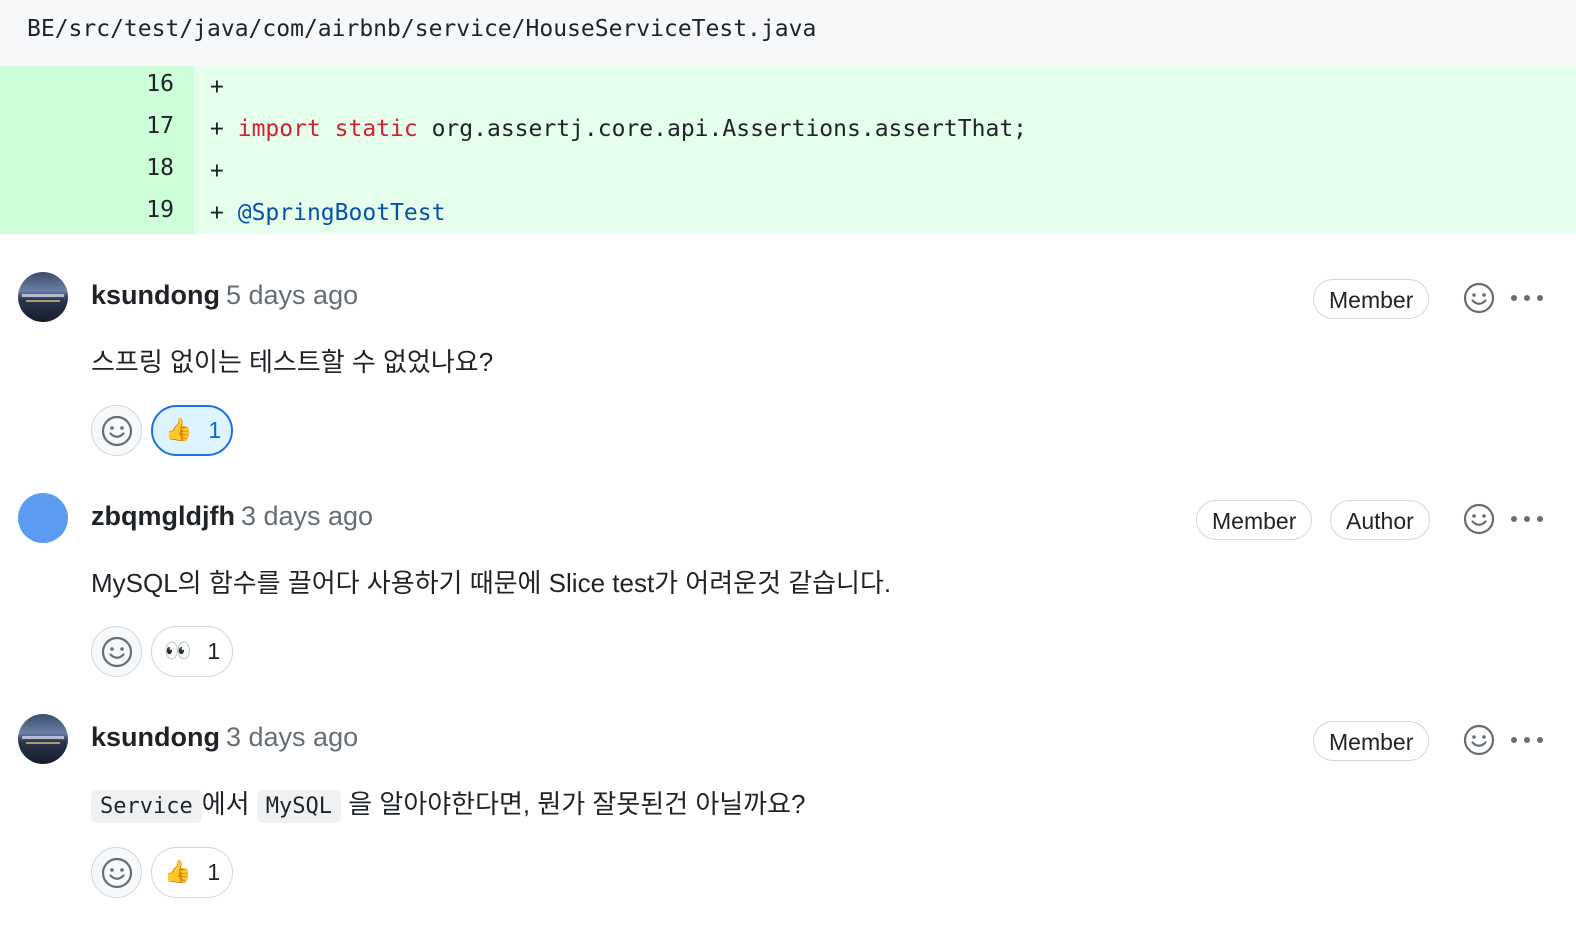 Image resolution: width=1576 pixels, height=928 pixels. I want to click on line-number: 18, so click(97, 171).